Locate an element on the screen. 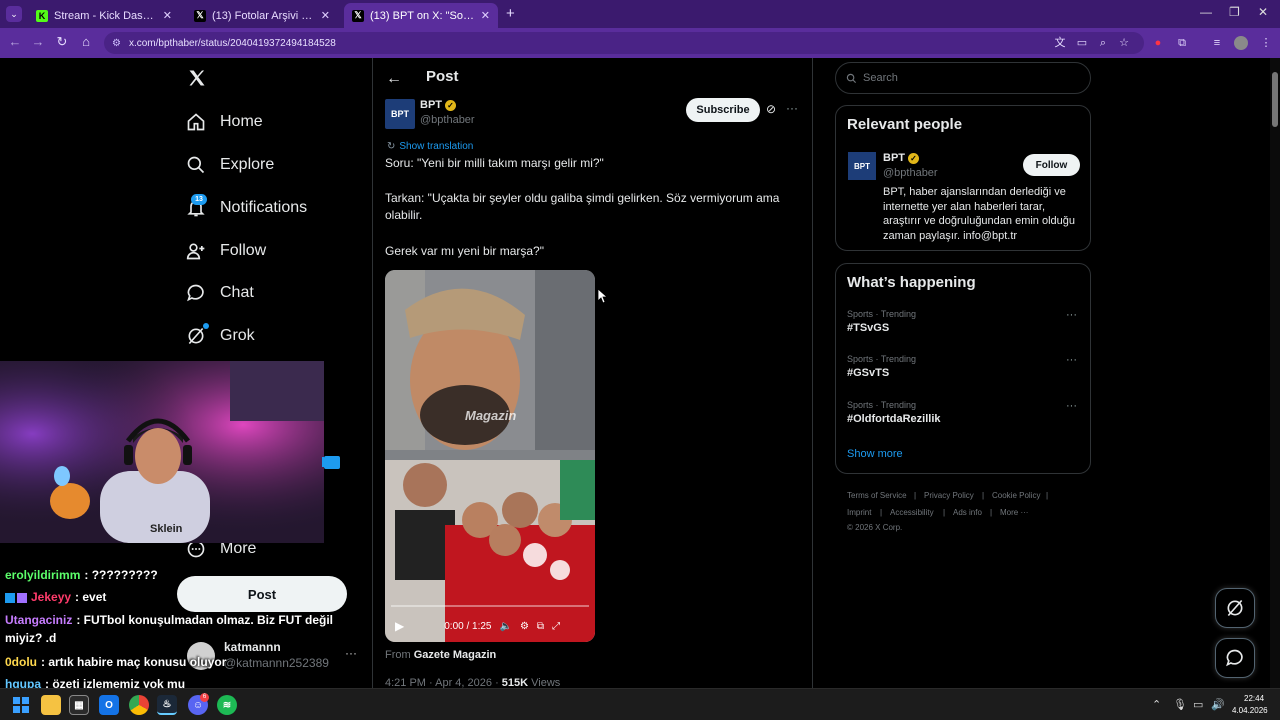 This screenshot has width=1280, height=720. page-title: Post is located at coordinates (442, 76).